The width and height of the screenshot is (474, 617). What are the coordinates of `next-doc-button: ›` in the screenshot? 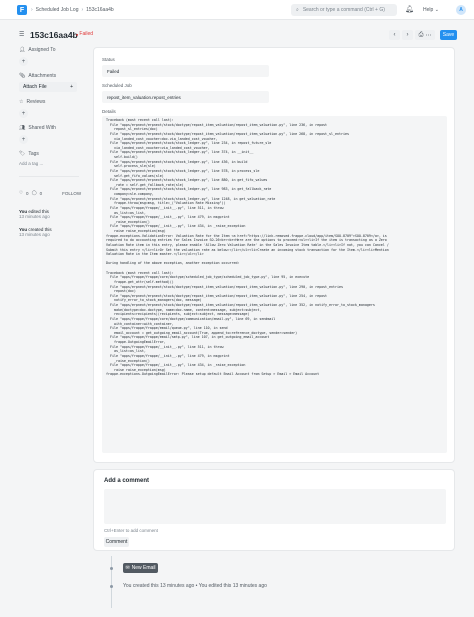 It's located at (407, 35).